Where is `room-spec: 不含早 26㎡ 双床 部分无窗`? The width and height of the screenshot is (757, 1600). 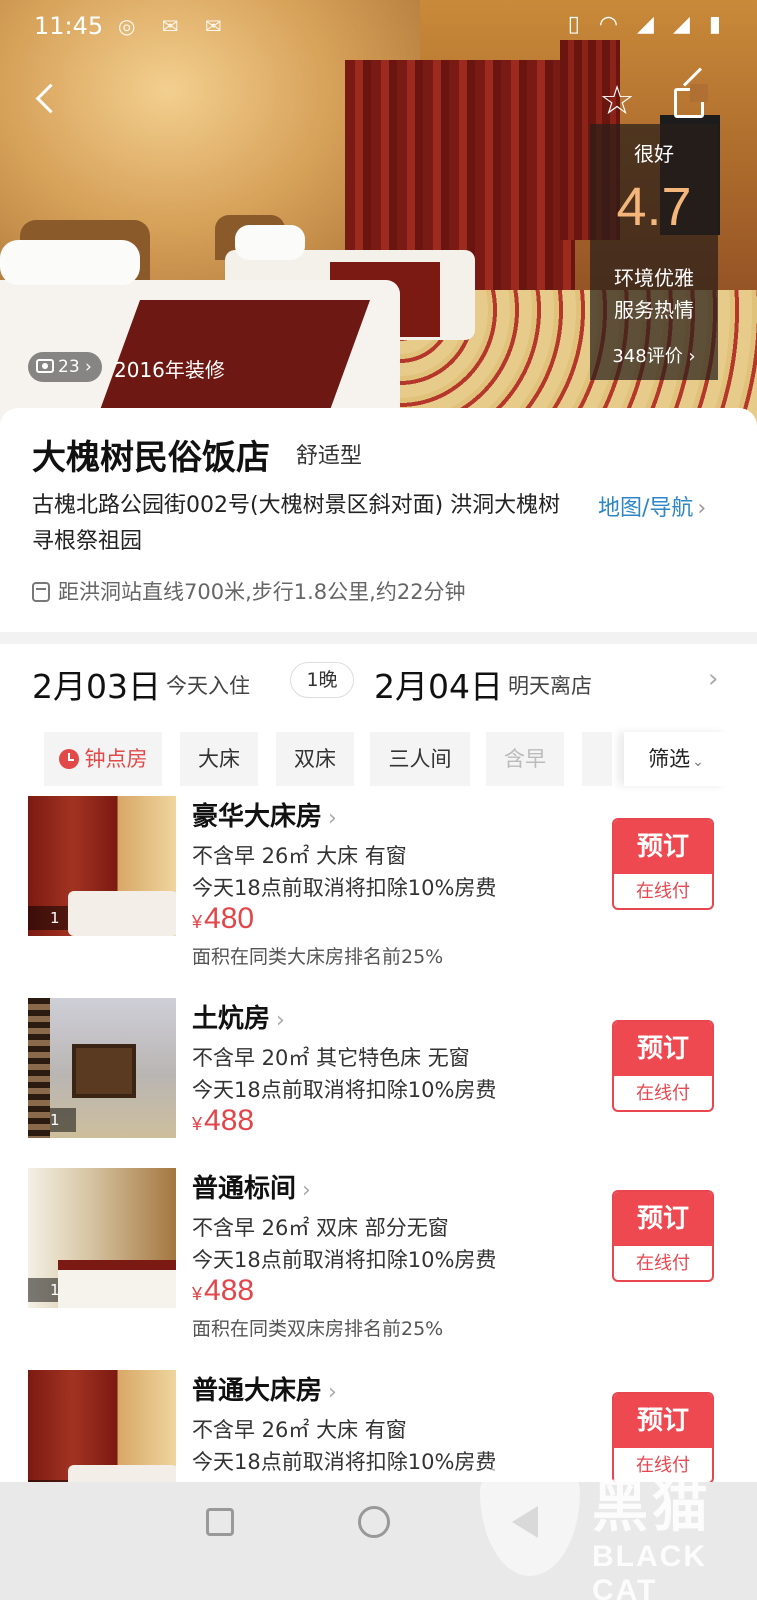
room-spec: 不含早 26㎡ 双床 部分无窗 is located at coordinates (320, 1228).